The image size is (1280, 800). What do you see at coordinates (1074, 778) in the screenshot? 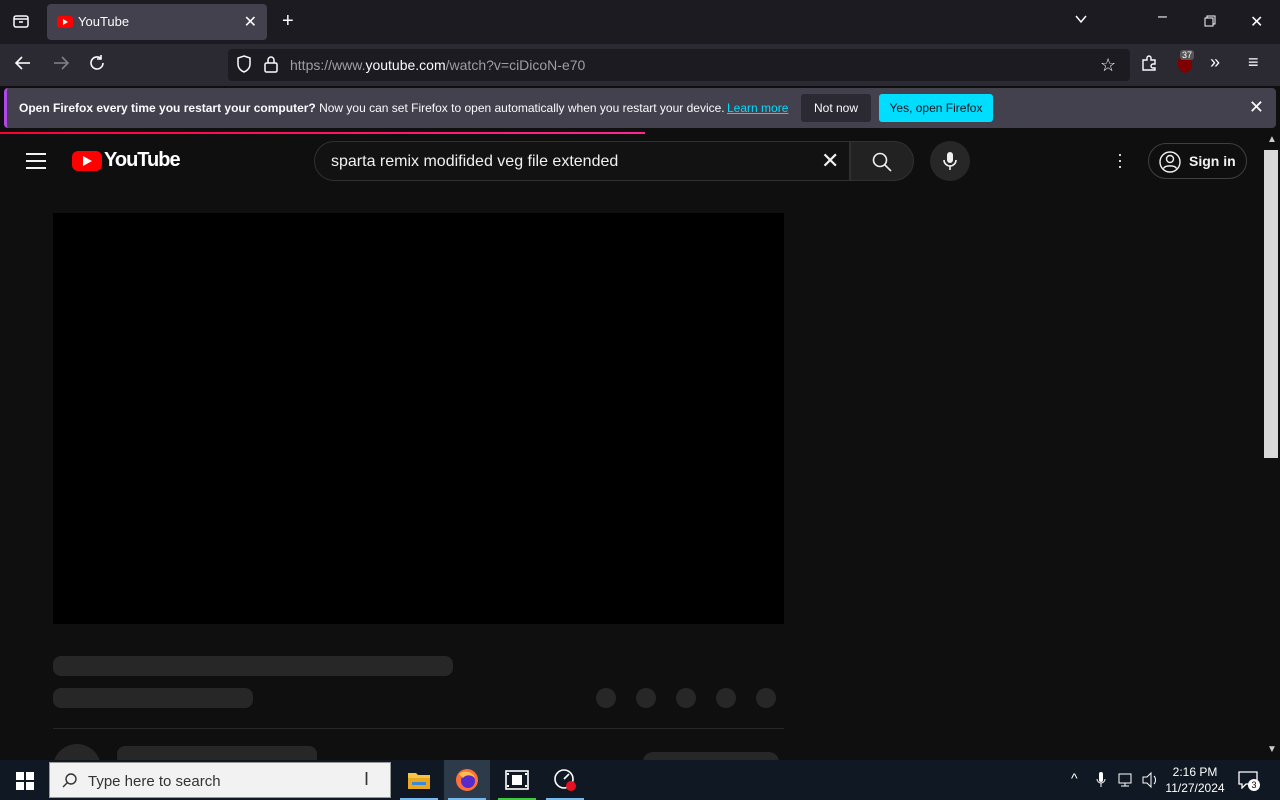
I see `show-hidden-icons-chevron-icon: ^` at bounding box center [1074, 778].